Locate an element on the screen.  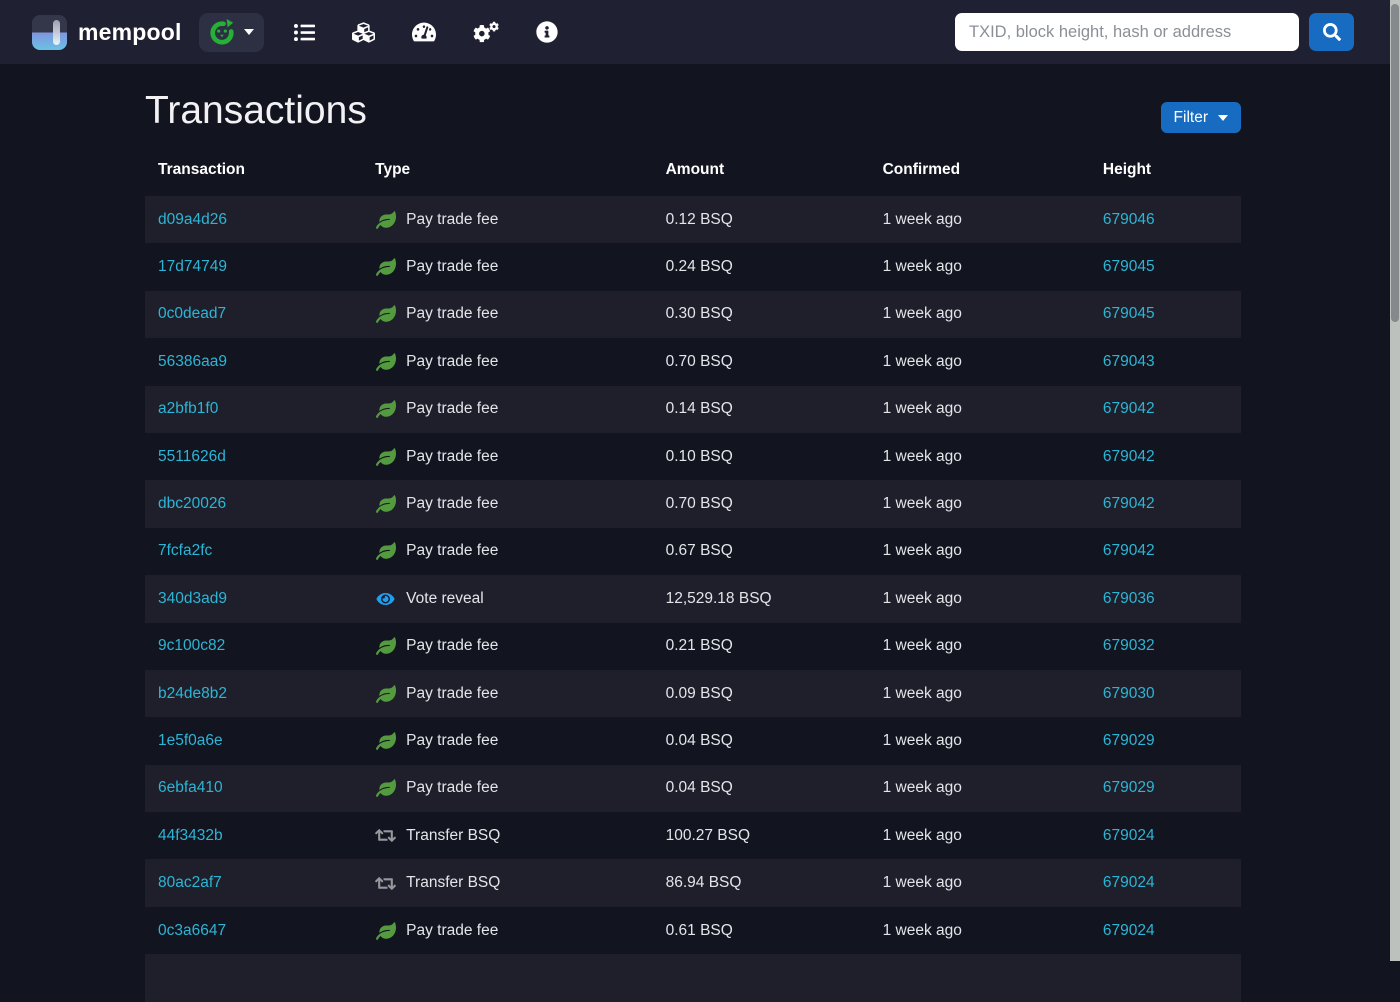
nav-blocks is located at coordinates (363, 32).